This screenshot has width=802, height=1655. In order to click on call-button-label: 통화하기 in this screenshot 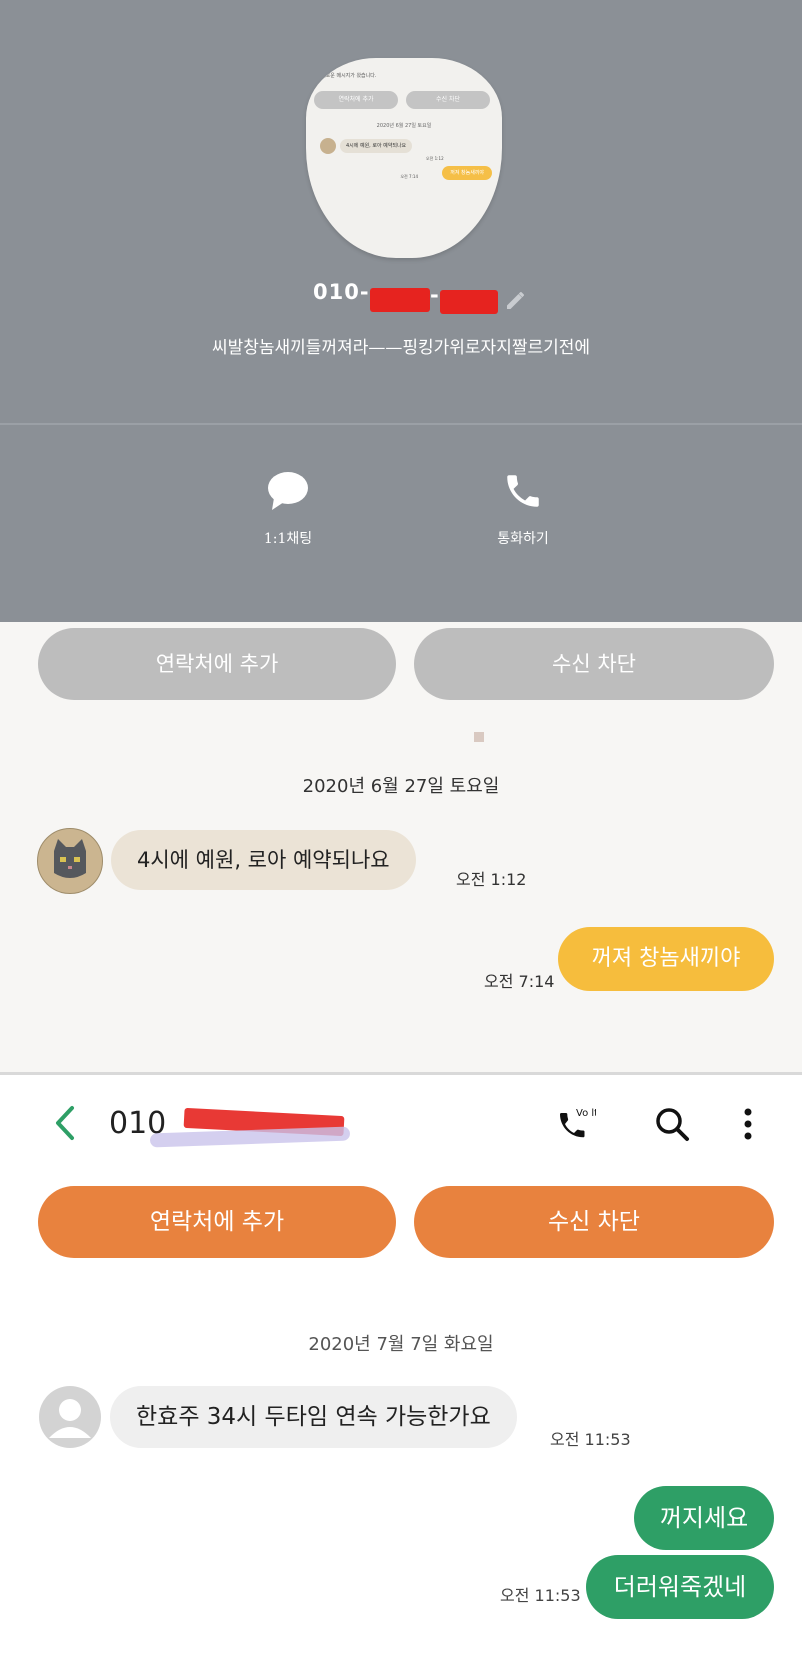, I will do `click(523, 539)`.